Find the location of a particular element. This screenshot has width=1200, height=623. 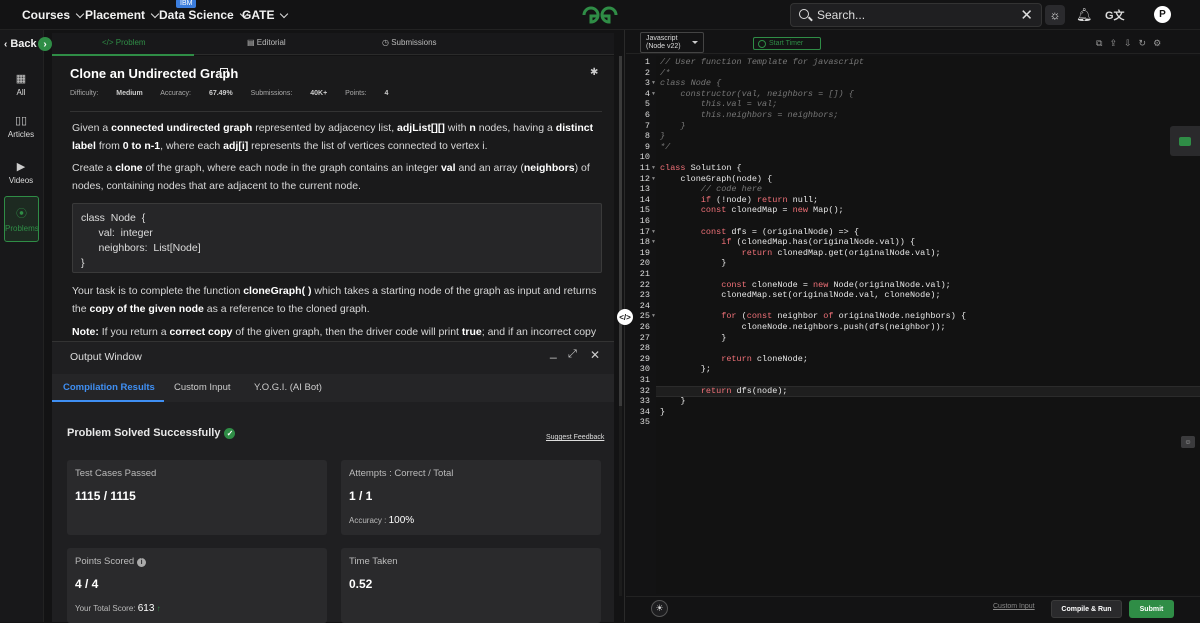

line-number: 13 is located at coordinates (644, 189).